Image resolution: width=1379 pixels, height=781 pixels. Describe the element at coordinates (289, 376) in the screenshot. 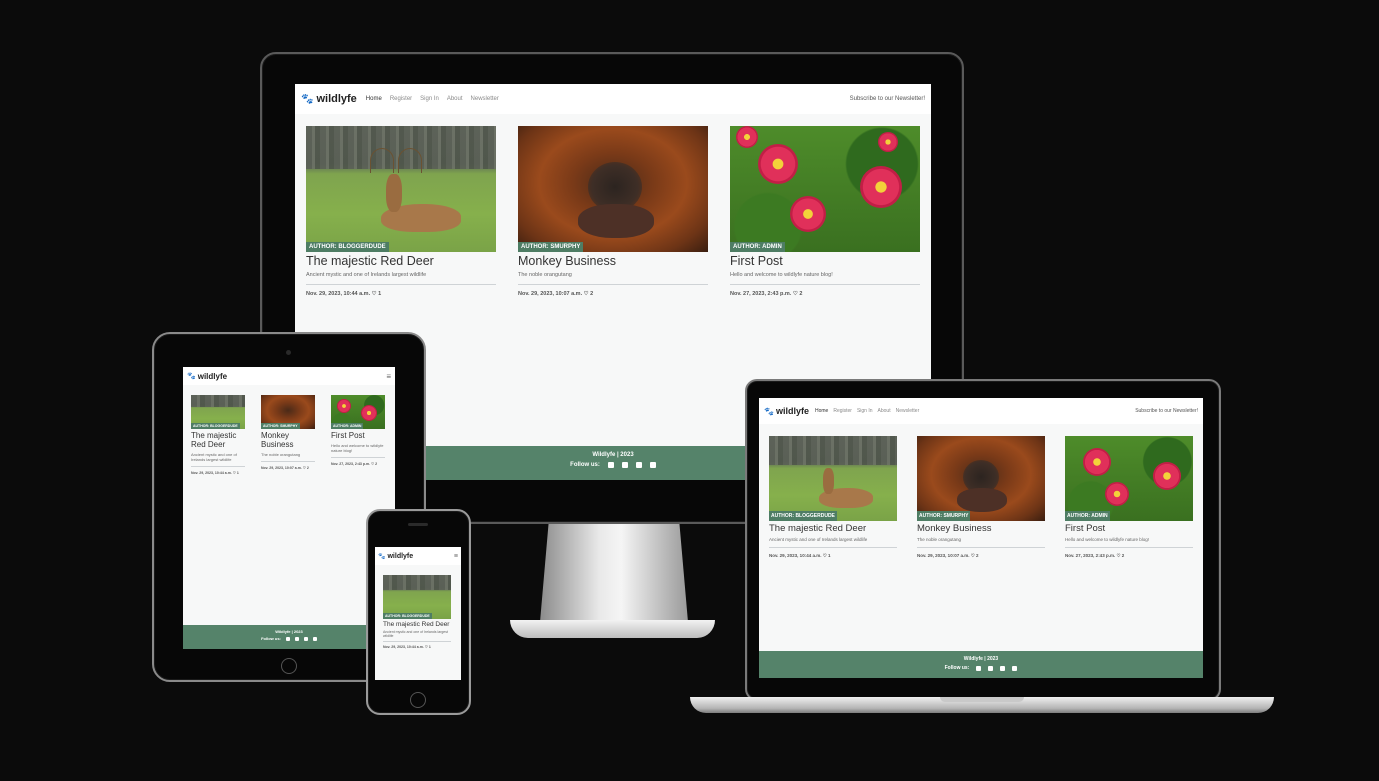

I see `navbar: 🐾 wildlyfe ≡` at that location.